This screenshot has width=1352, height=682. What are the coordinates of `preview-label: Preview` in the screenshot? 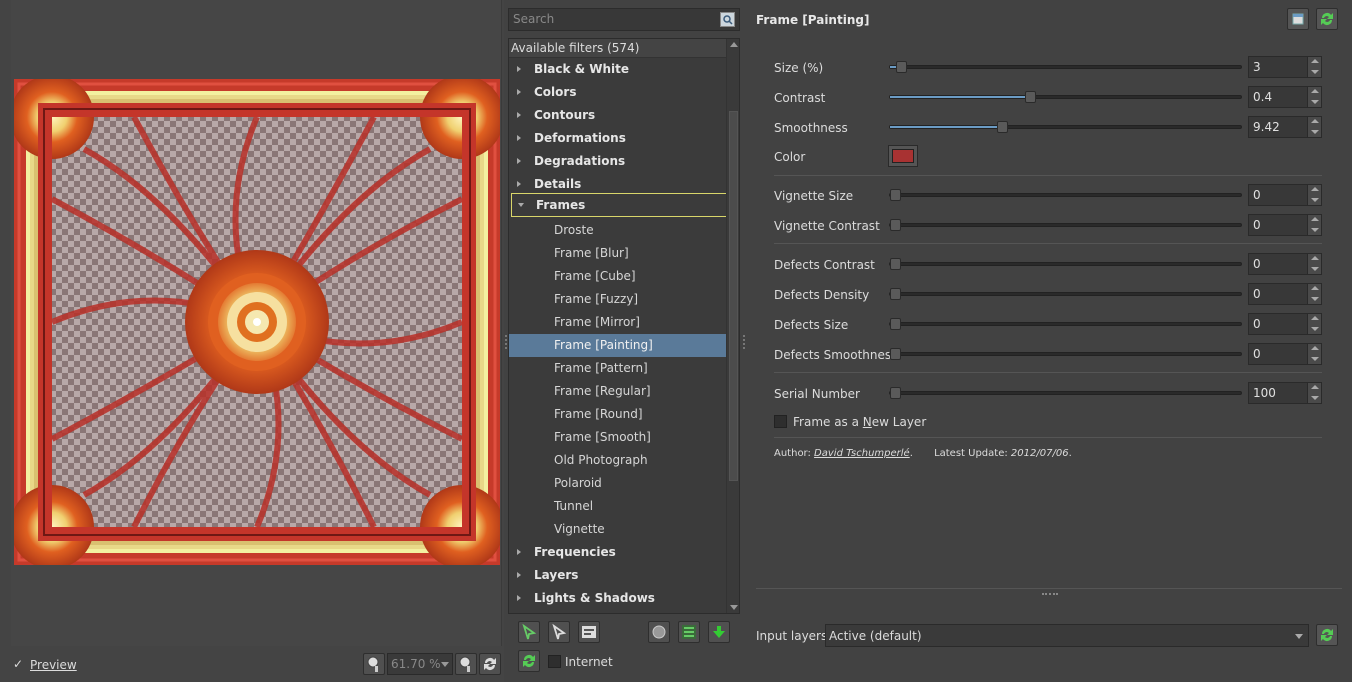 It's located at (53, 665).